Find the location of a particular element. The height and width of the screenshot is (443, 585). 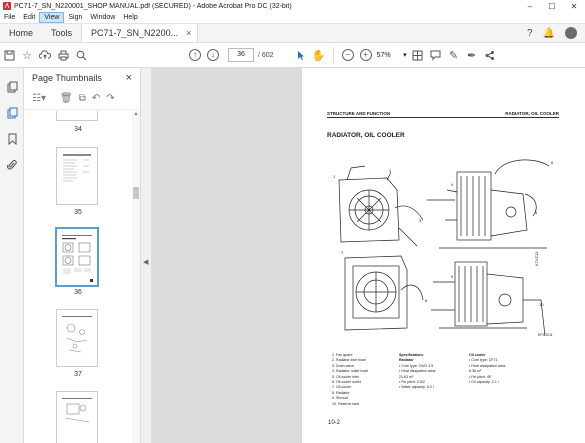

thumbnail-page-label: 37 is located at coordinates (78, 374).